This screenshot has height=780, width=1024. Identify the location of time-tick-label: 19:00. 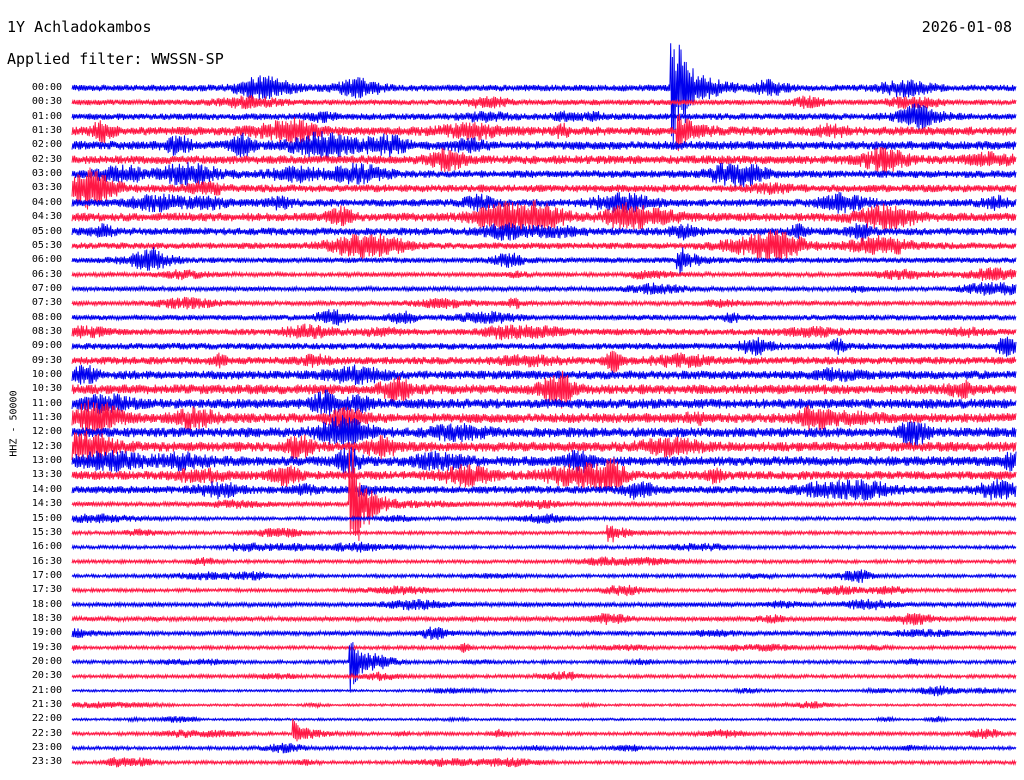
(46, 633).